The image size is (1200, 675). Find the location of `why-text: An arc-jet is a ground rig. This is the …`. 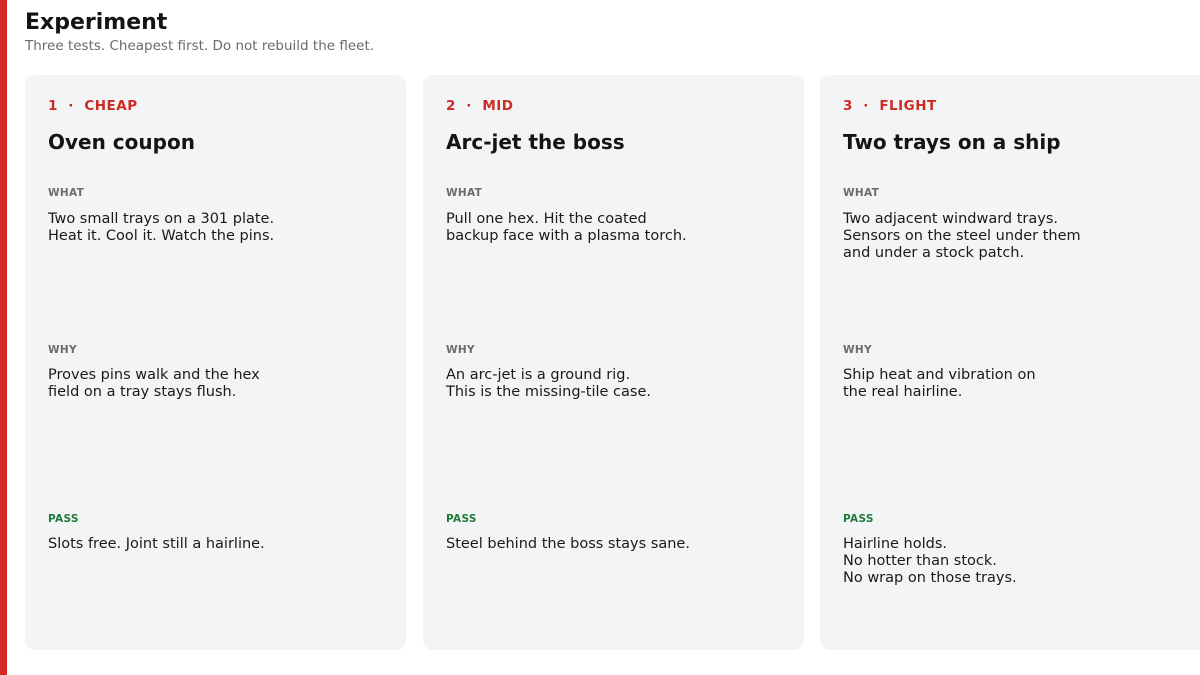

why-text: An arc-jet is a ground rig. This is the … is located at coordinates (548, 383).